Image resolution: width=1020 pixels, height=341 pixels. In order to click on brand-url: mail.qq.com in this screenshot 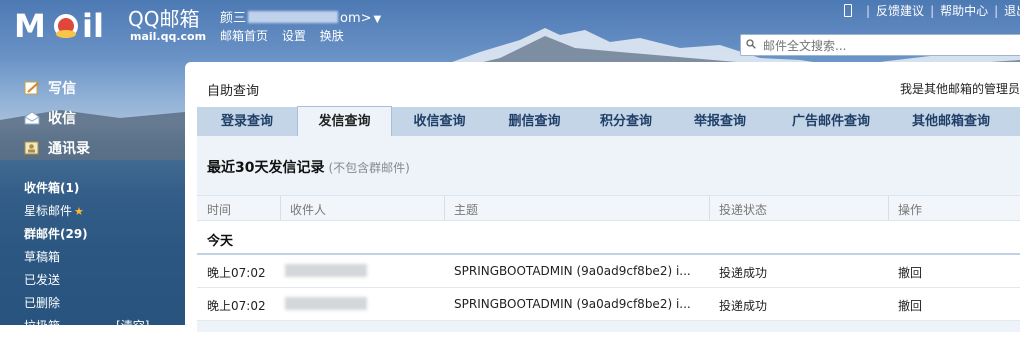, I will do `click(168, 36)`.